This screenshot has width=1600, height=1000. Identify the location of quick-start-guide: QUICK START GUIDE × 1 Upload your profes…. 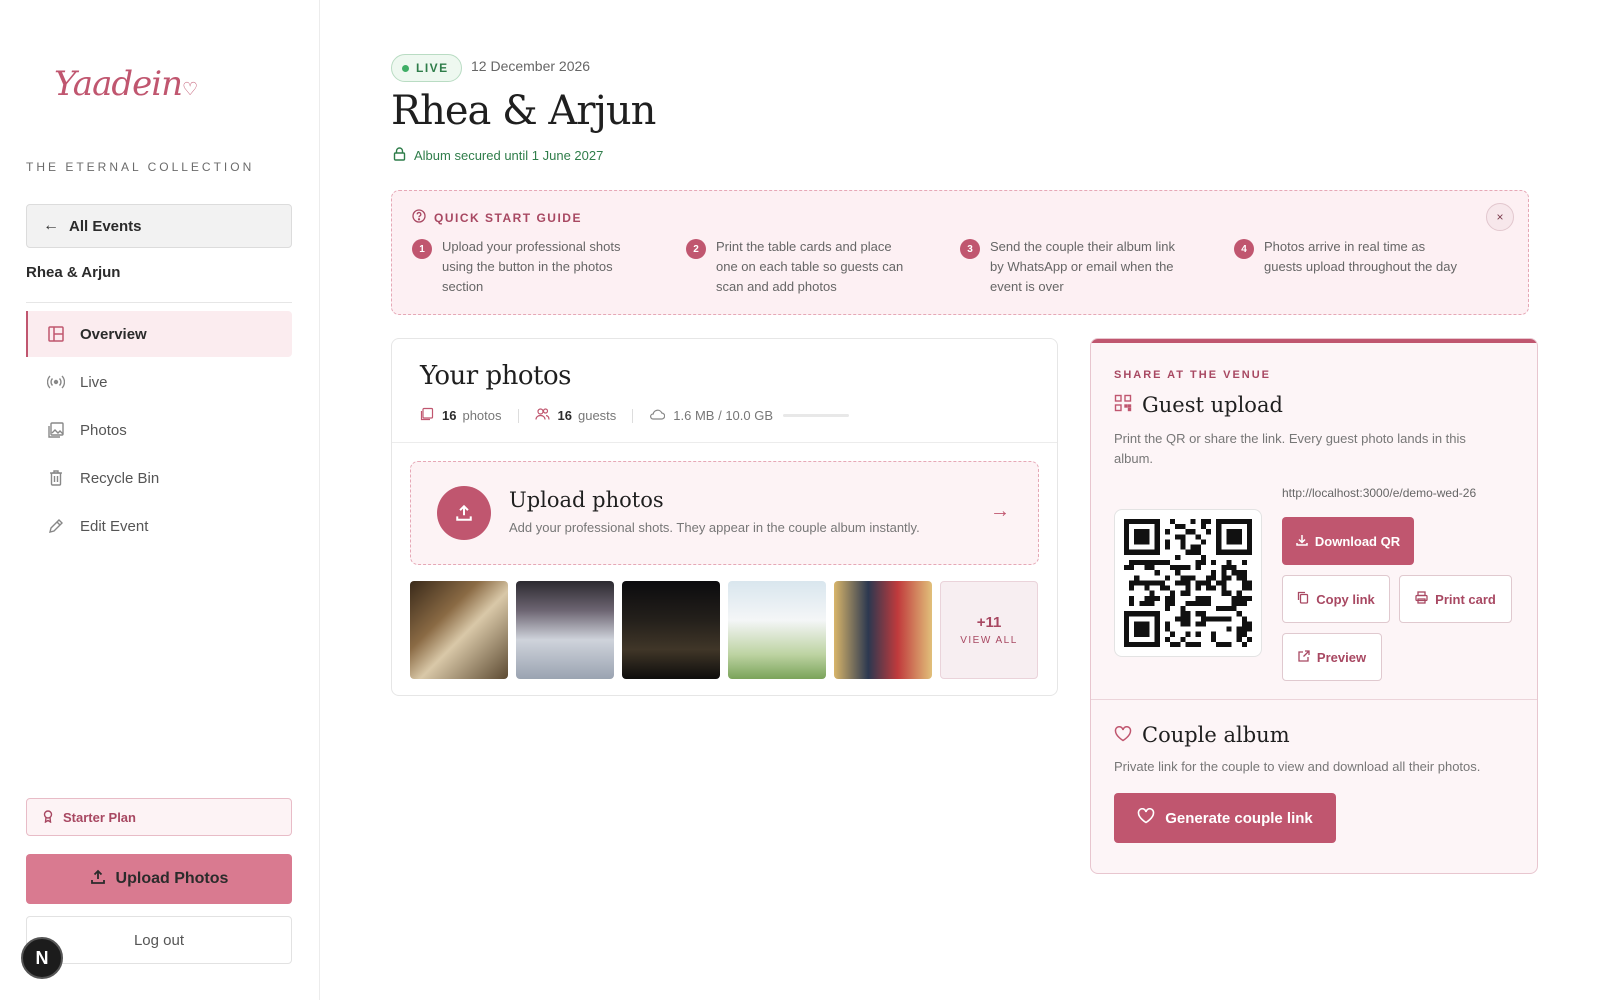
(960, 252).